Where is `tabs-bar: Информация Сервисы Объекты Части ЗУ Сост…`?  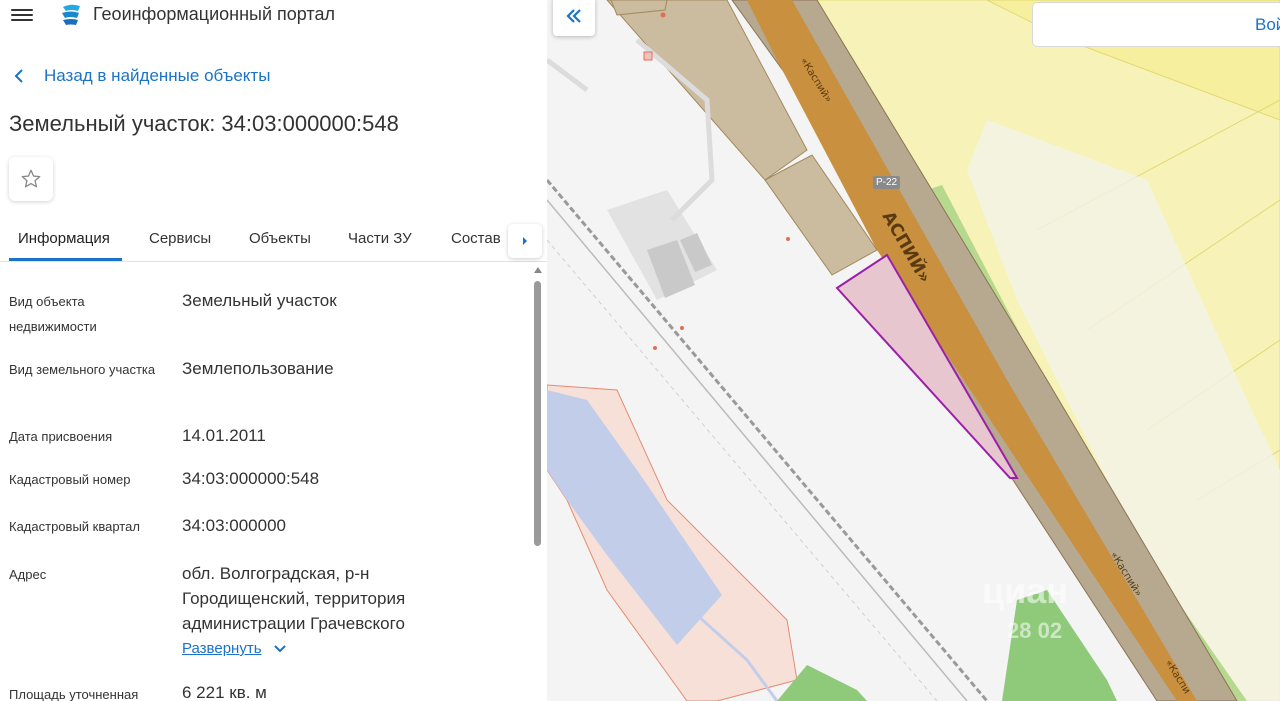 tabs-bar: Информация Сервисы Объекты Части ЗУ Сост… is located at coordinates (273, 241).